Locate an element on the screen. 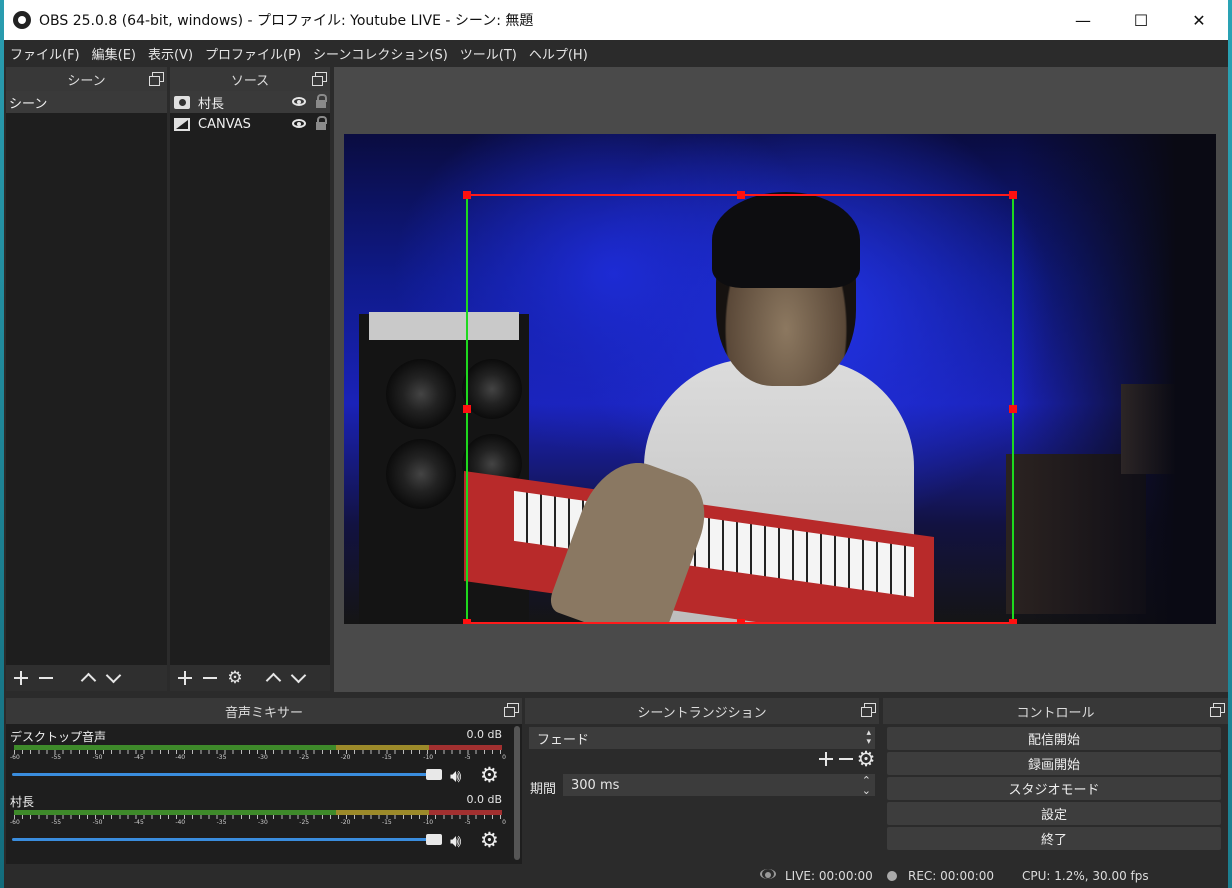 This screenshot has height=888, width=1232. spin-arrows-icon: ⌃ ⌄ is located at coordinates (866, 785).